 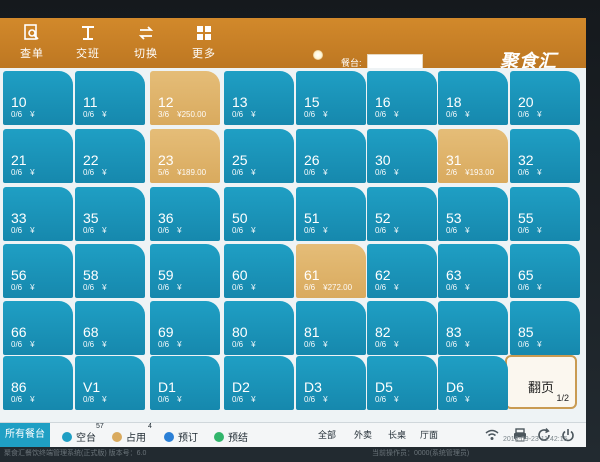 I want to click on table-number: 22, so click(x=91, y=160).